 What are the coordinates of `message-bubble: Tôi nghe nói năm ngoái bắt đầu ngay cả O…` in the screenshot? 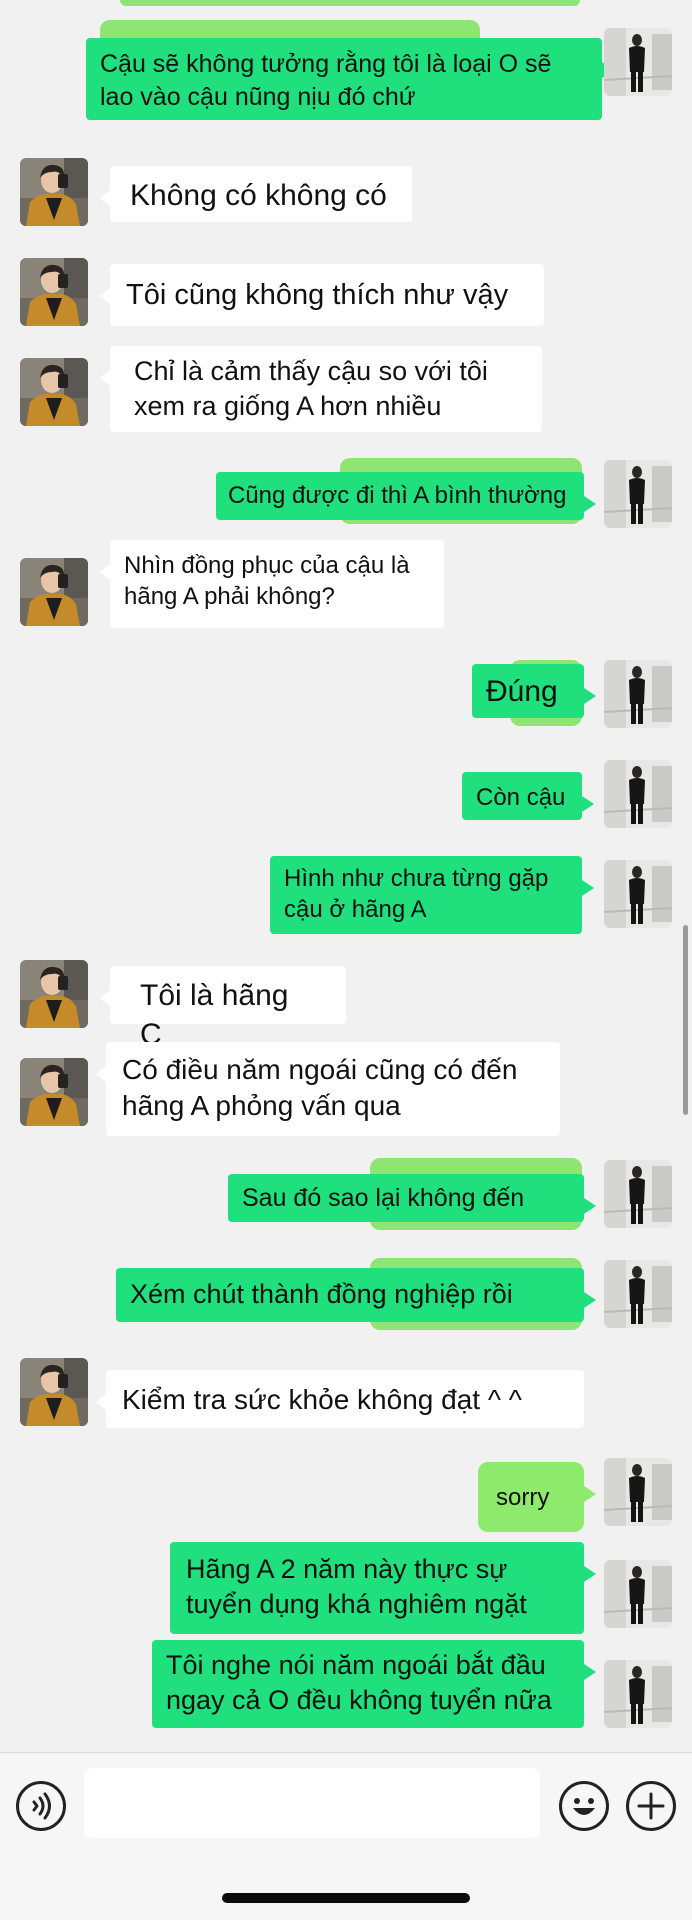 It's located at (374, 1684).